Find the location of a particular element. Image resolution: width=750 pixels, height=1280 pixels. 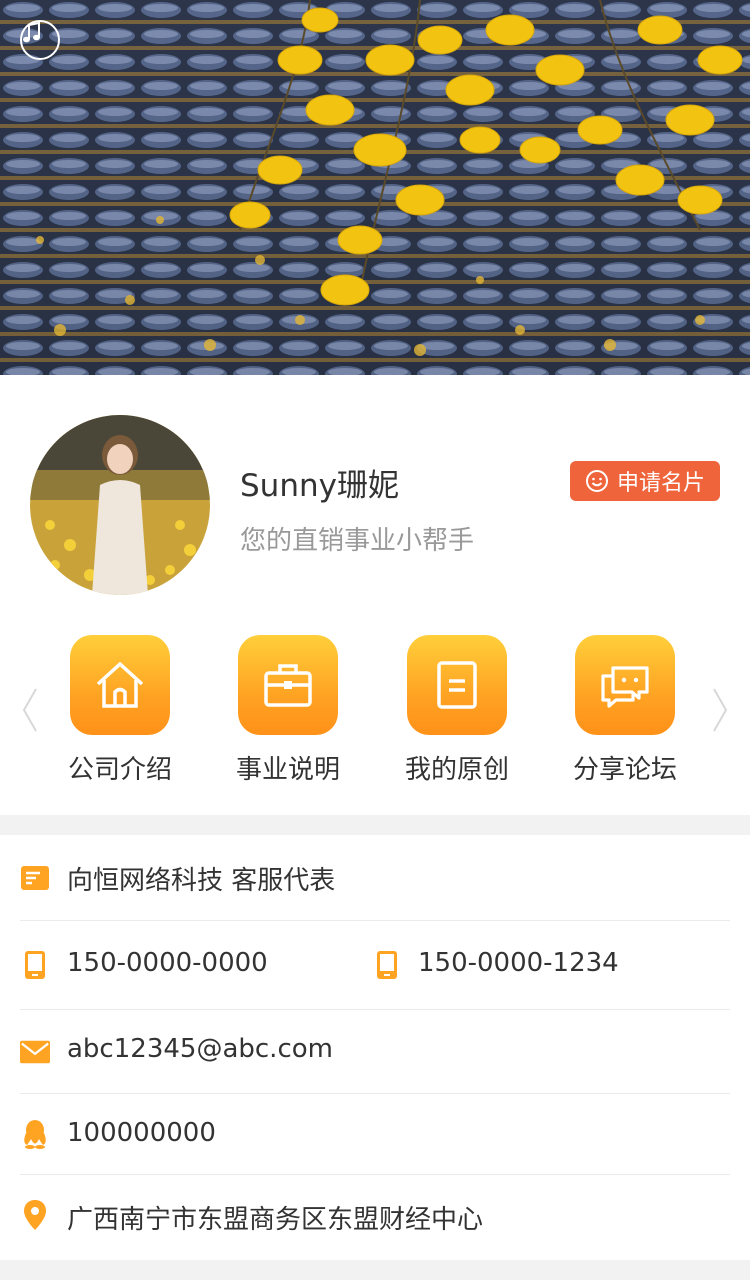

profile-slogan: 您的直销事业小帮手 is located at coordinates (357, 541).